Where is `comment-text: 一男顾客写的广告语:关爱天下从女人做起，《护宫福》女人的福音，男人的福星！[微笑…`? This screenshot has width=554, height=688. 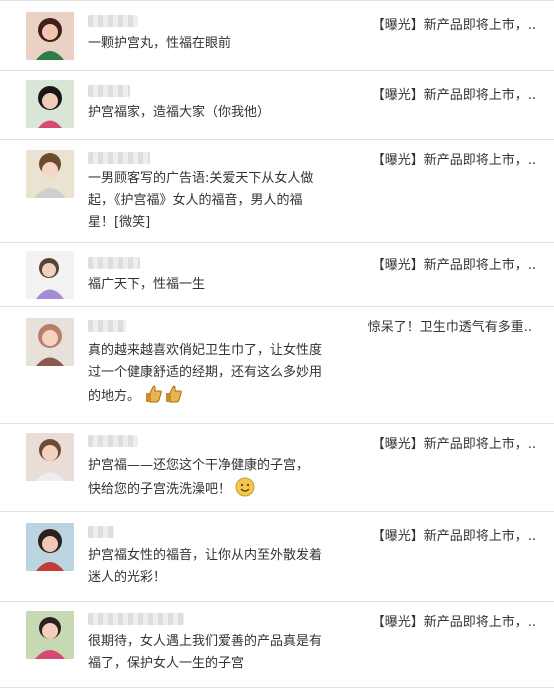 comment-text: 一男顾客写的广告语:关爱天下从女人做起，《护宫福》女人的福音，男人的福星！[微笑… is located at coordinates (201, 200).